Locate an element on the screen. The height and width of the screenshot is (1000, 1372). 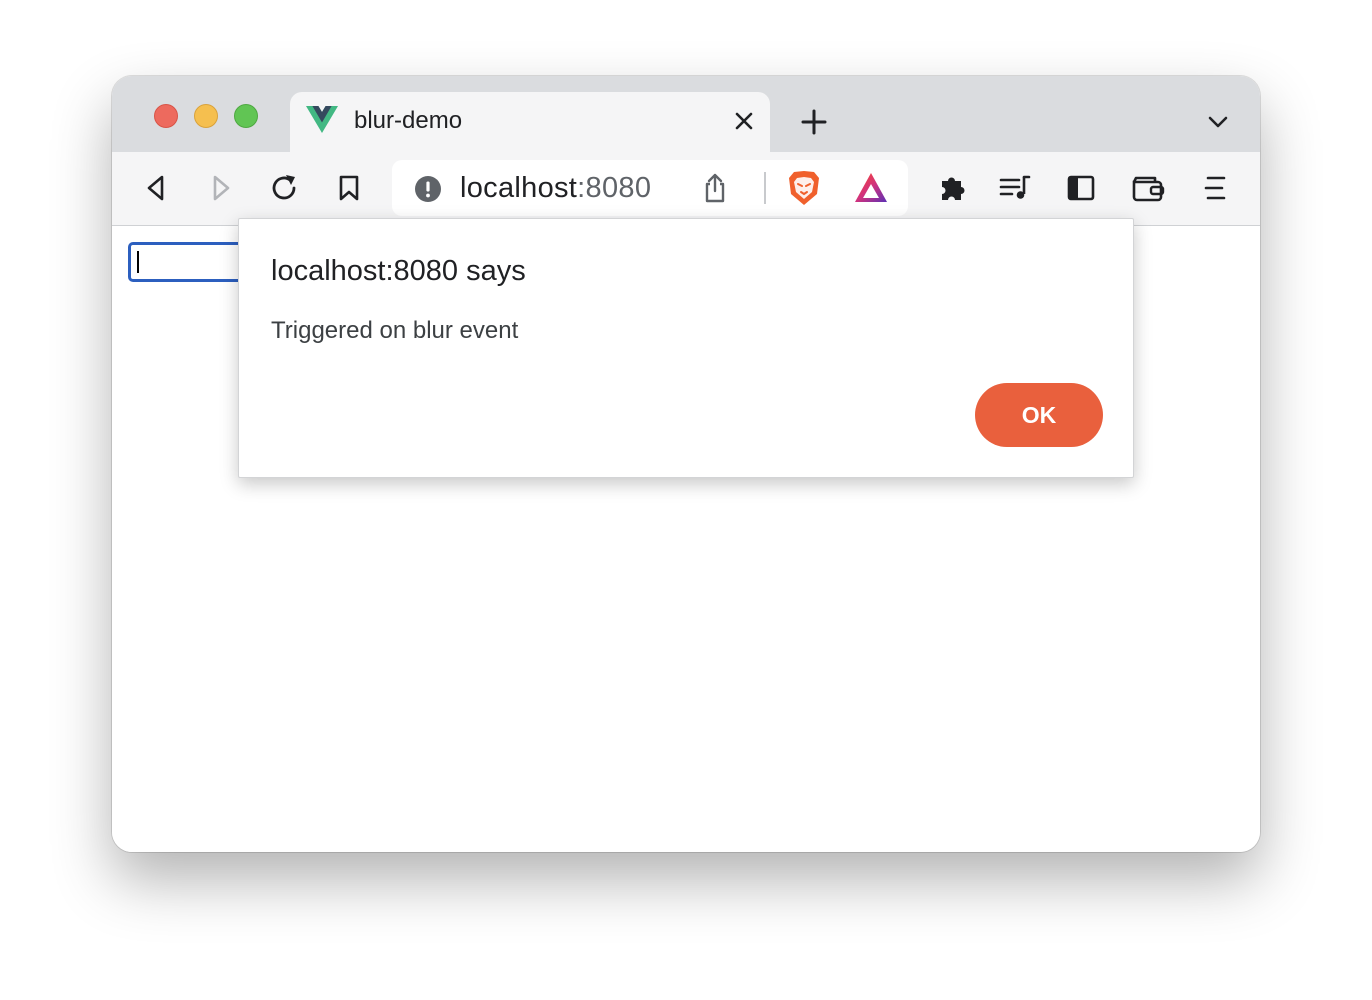
tab-title: blur-demo is located at coordinates (408, 120).